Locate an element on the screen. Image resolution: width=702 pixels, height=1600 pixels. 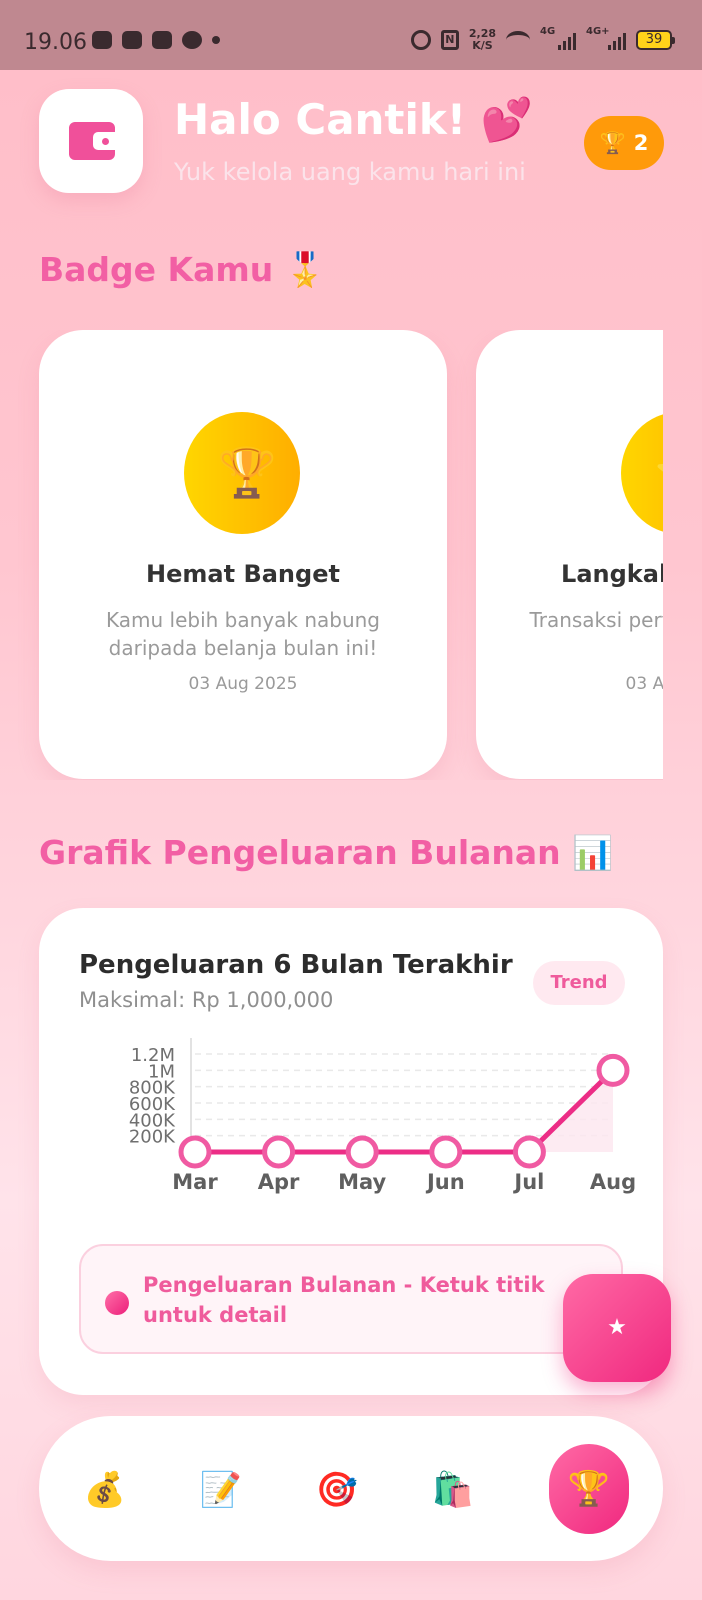
system-icons: N 2,28 K/S 4G 4G+ 39 is located at coordinates (542, 39).